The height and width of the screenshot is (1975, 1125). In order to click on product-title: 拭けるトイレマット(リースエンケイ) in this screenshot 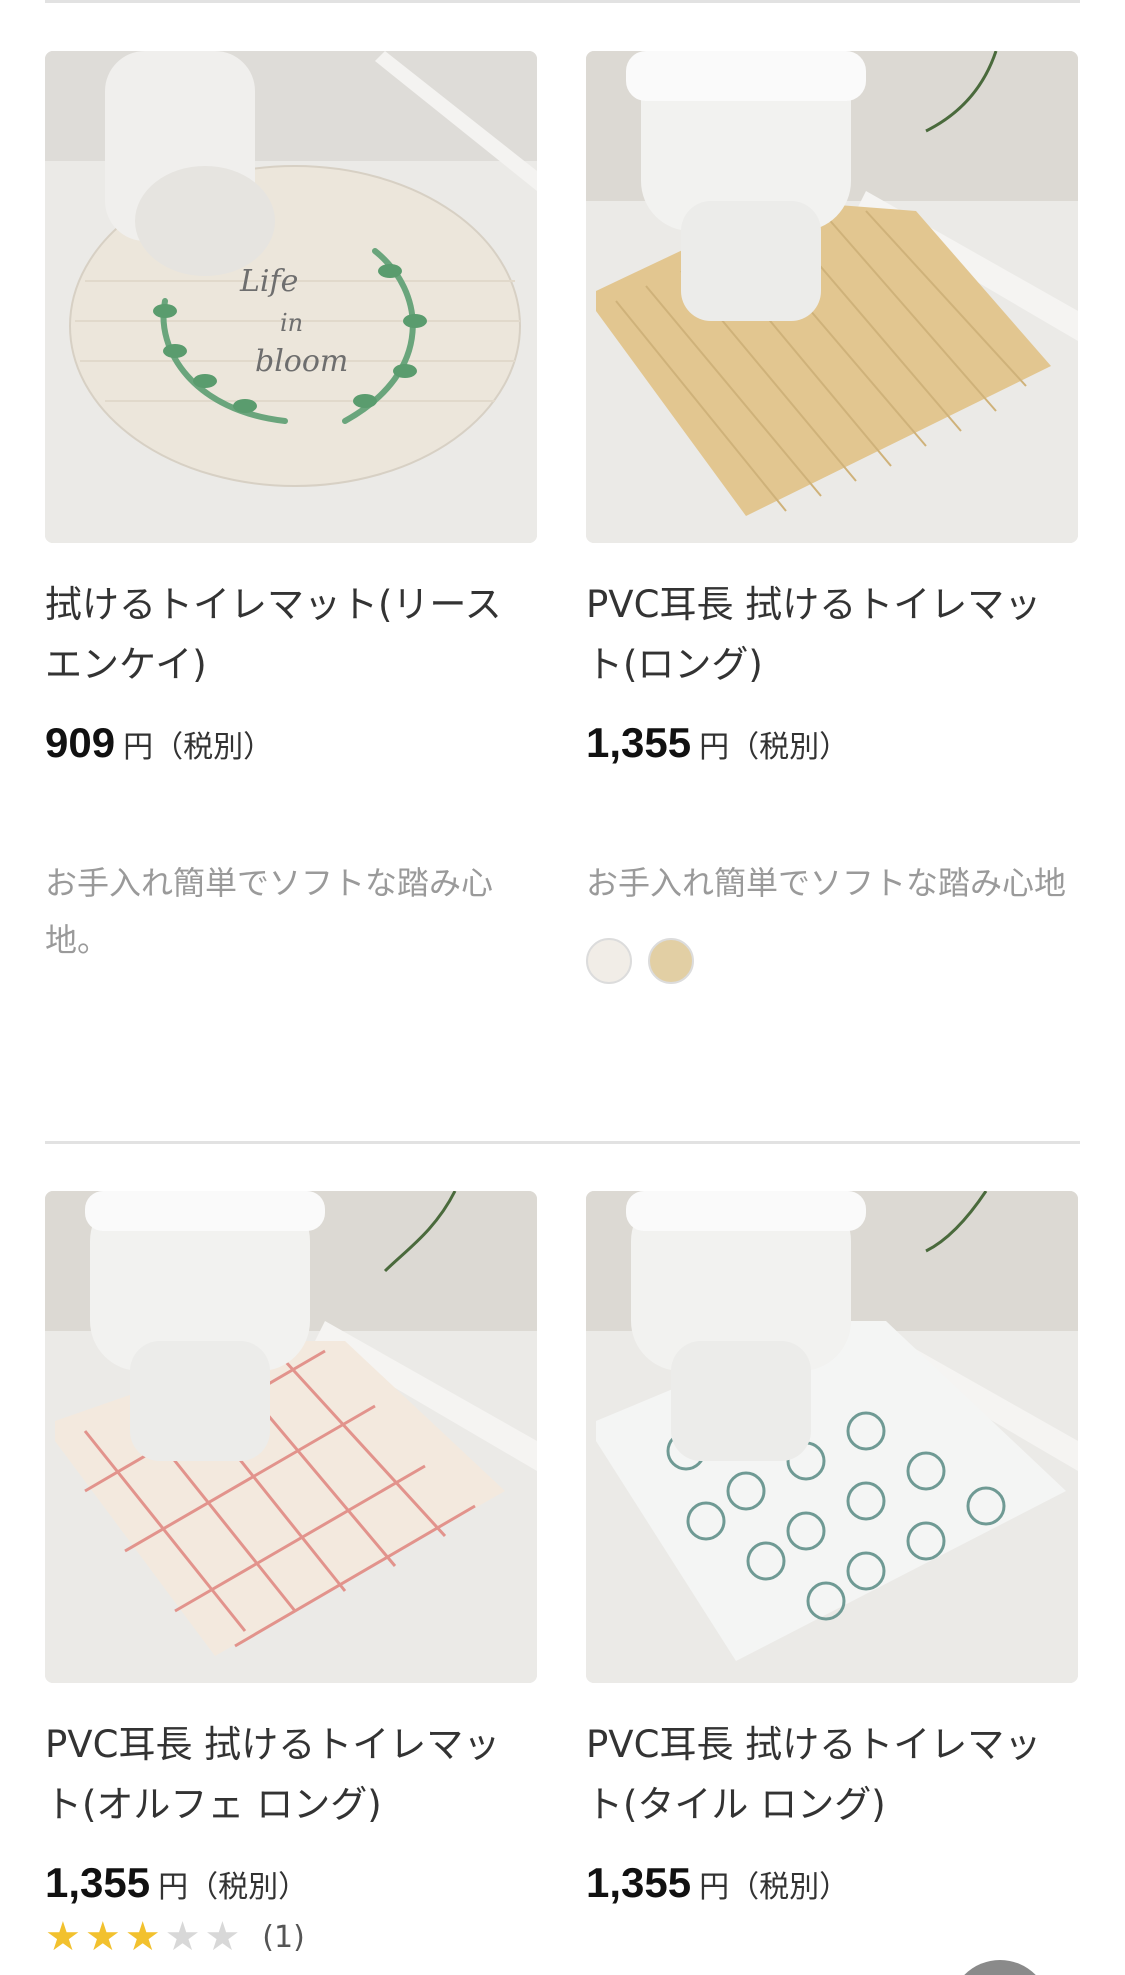, I will do `click(291, 635)`.